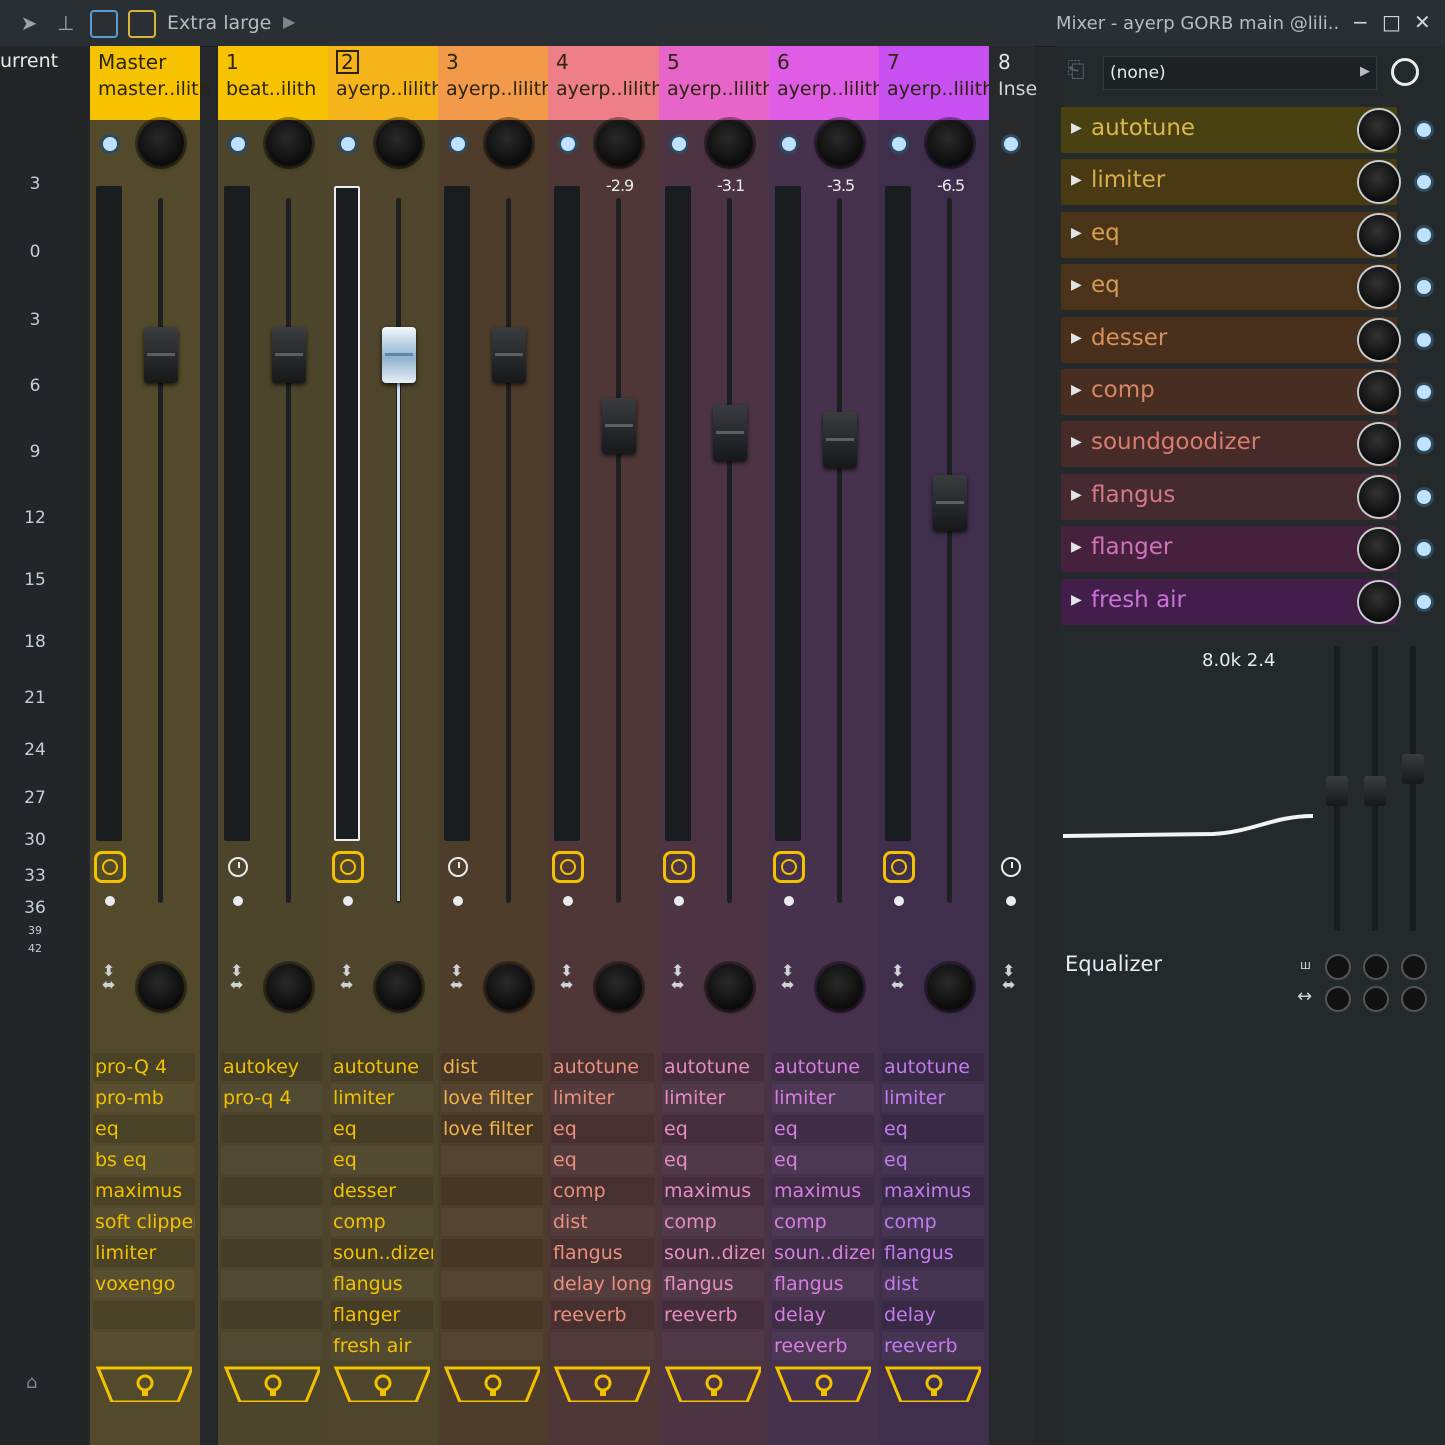 This screenshot has width=1445, height=1445. Describe the element at coordinates (1379, 339) in the screenshot. I see `fx-mix-knob` at that location.